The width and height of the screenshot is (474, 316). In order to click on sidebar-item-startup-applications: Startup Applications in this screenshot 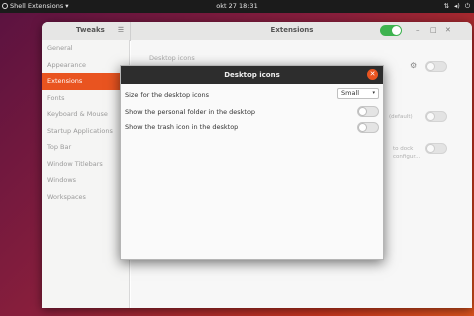, I will do `click(85, 131)`.